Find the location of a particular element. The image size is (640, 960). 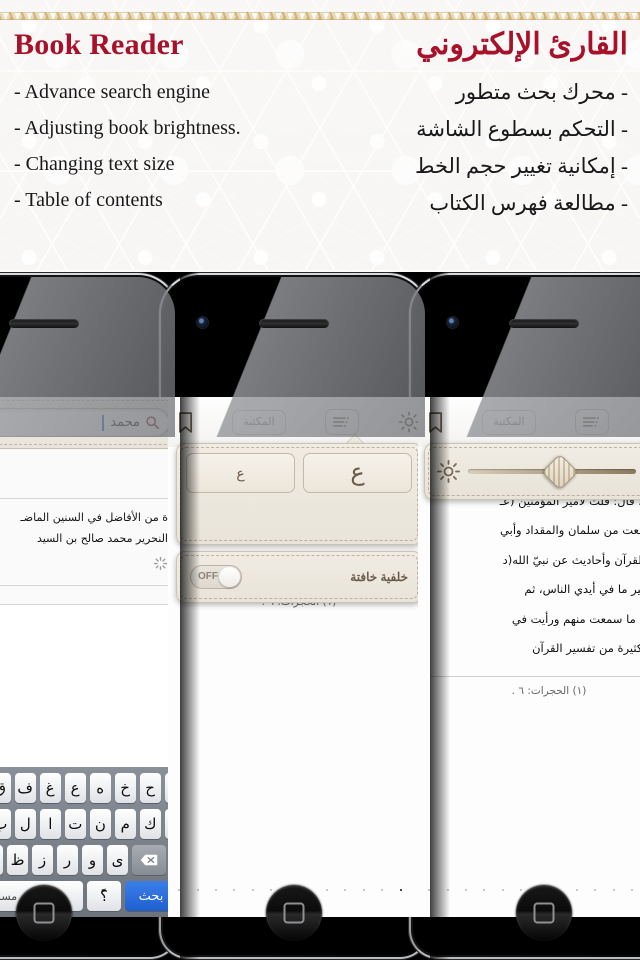

key-noon: ن is located at coordinates (100, 824).